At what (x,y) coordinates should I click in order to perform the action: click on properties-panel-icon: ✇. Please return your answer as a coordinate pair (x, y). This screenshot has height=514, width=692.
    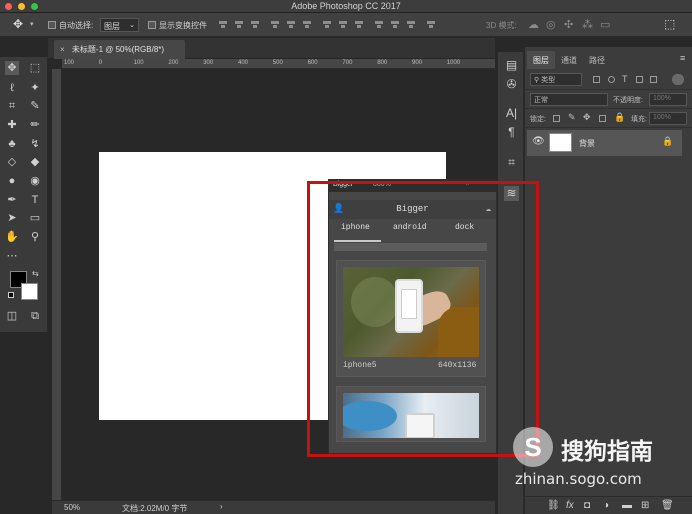
    Looking at the image, I should click on (511, 84).